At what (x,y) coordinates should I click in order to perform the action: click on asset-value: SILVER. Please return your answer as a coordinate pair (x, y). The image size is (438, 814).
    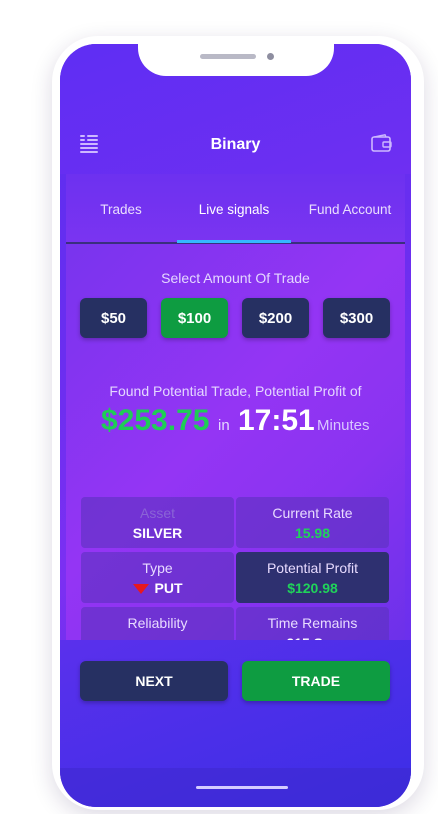
    Looking at the image, I should click on (157, 533).